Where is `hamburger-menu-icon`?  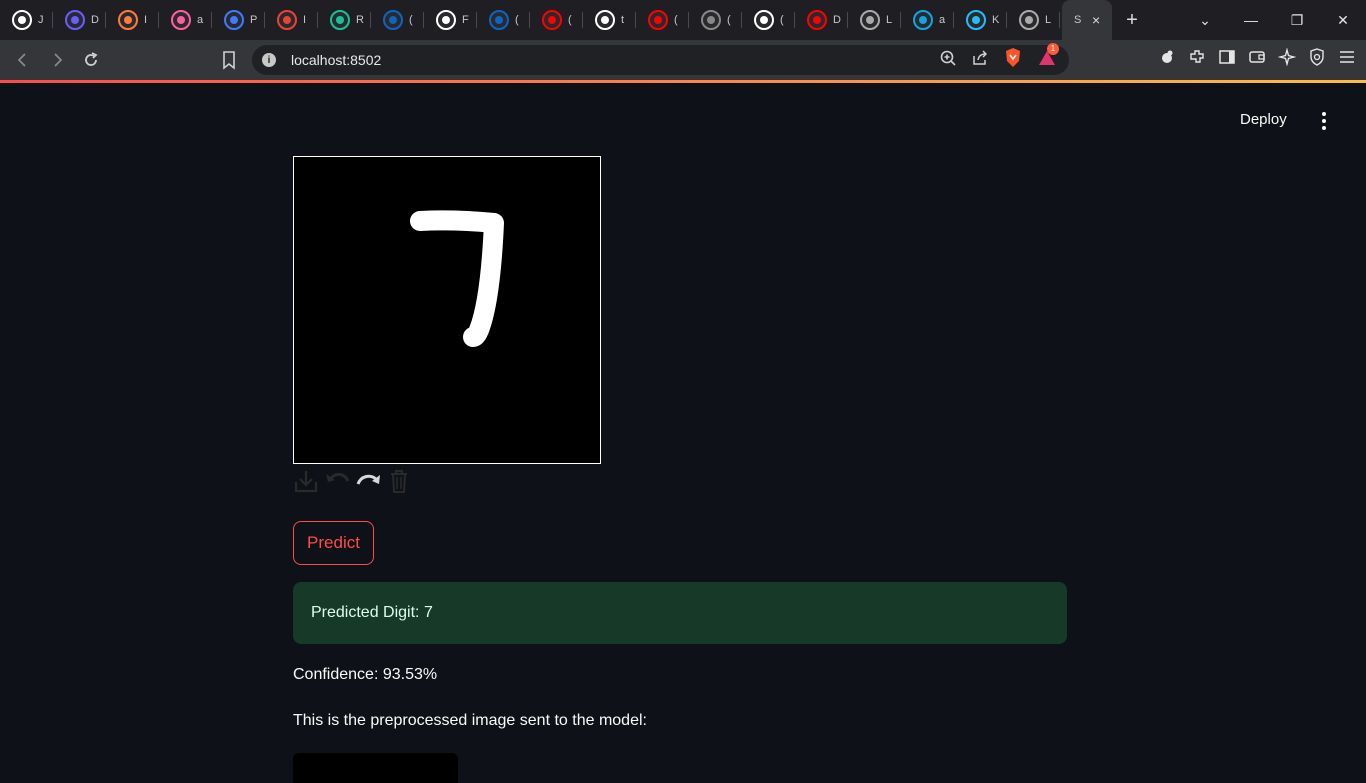
hamburger-menu-icon is located at coordinates (1347, 57).